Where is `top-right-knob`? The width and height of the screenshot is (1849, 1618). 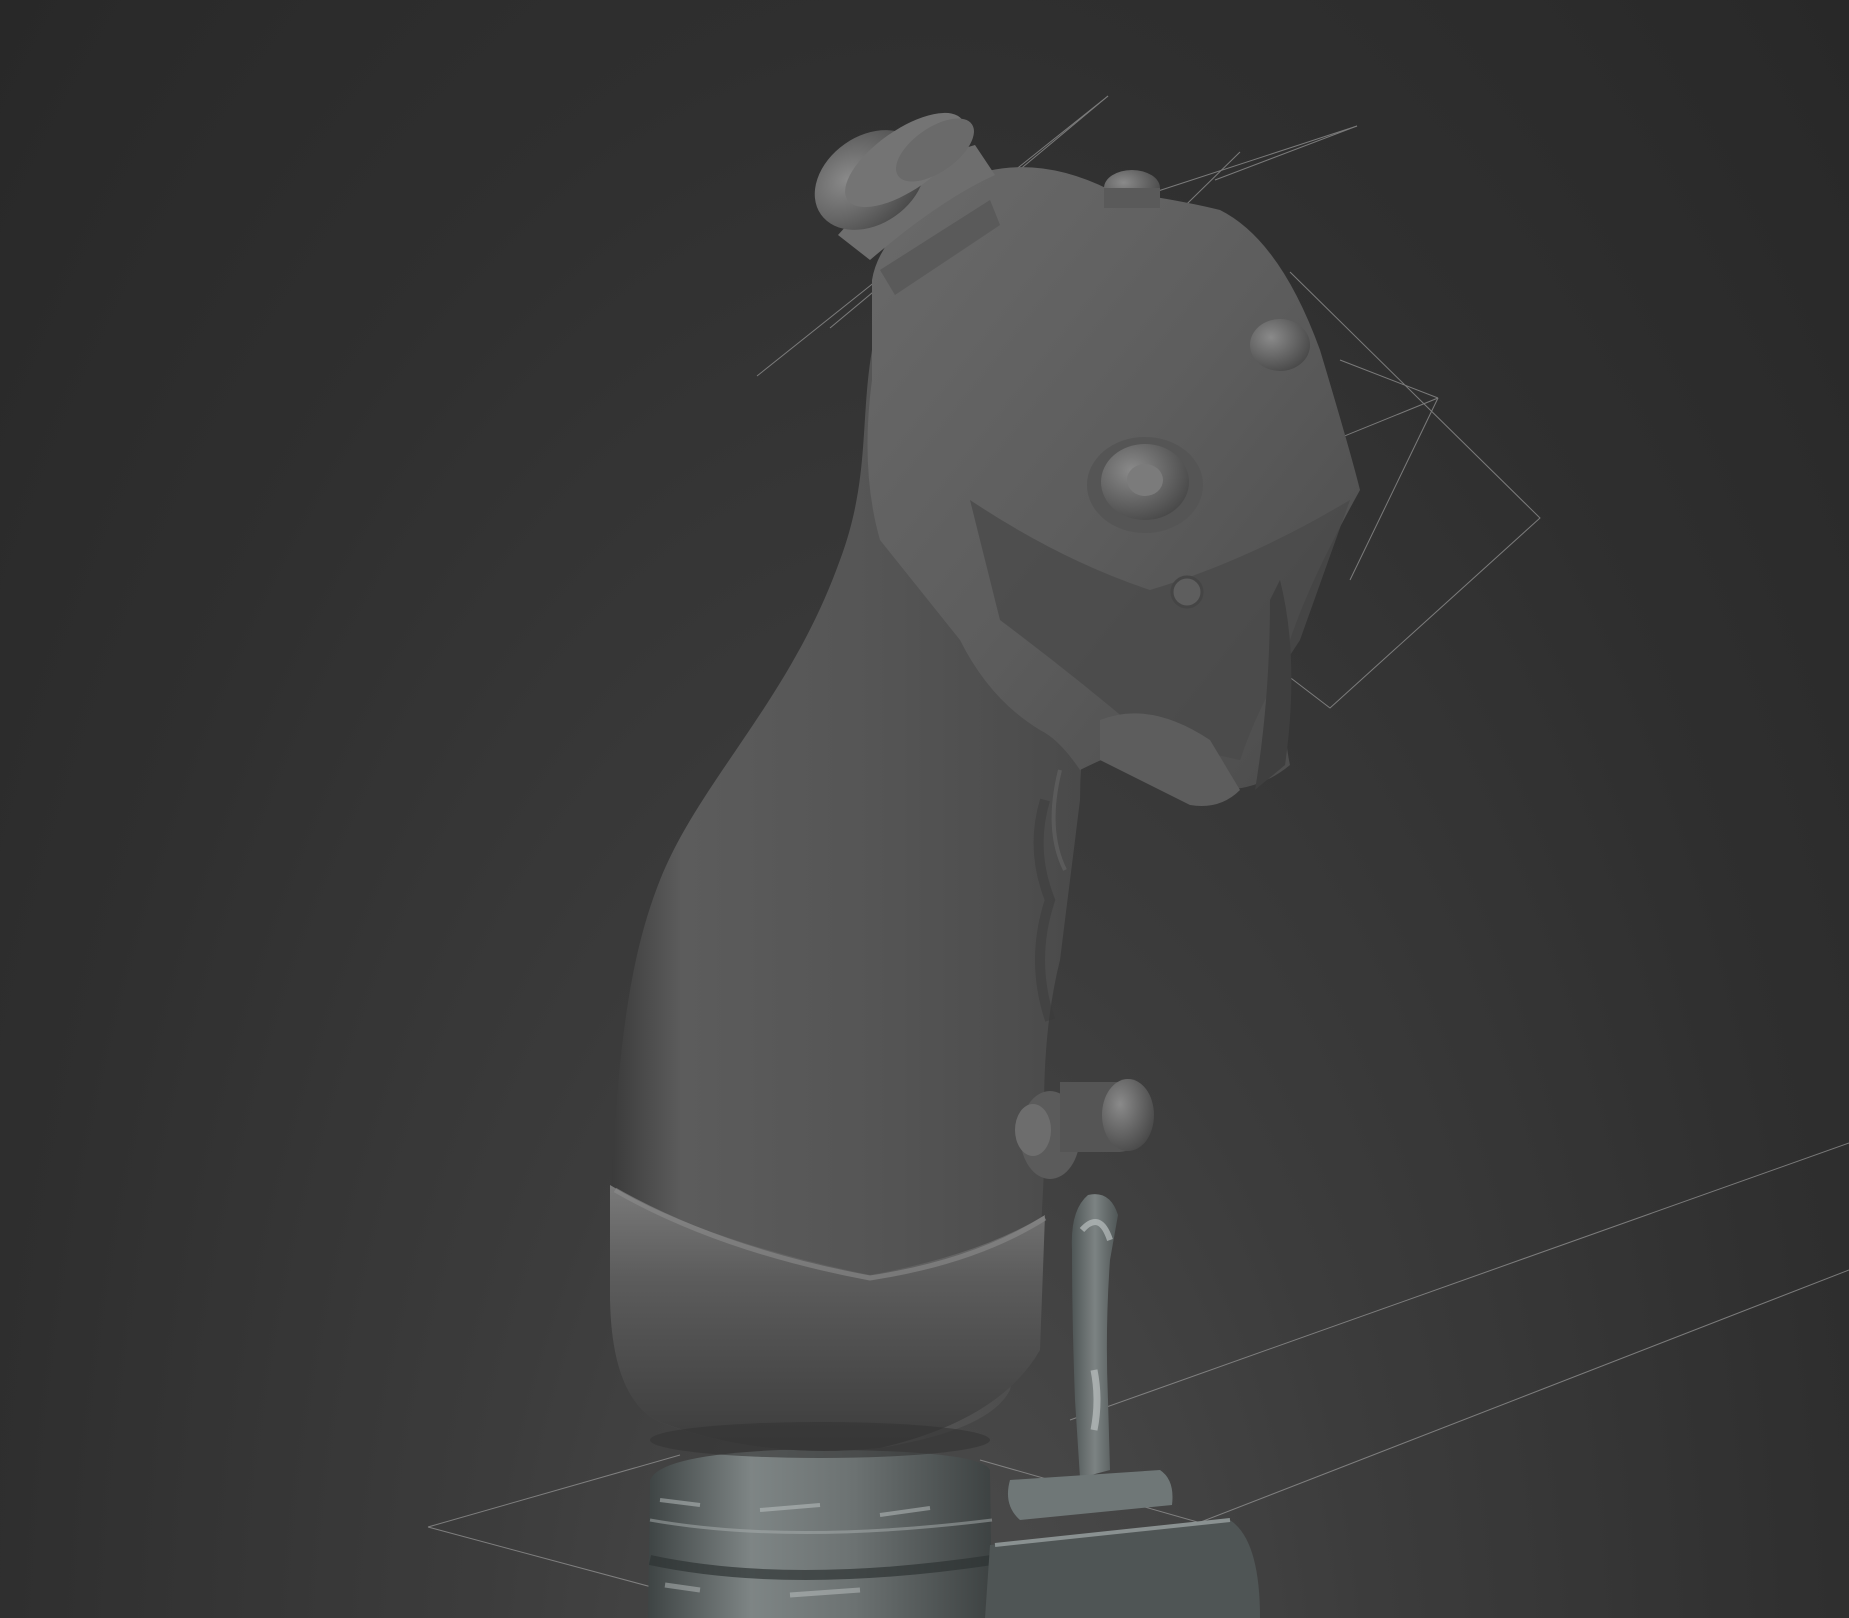 top-right-knob is located at coordinates (1132, 189).